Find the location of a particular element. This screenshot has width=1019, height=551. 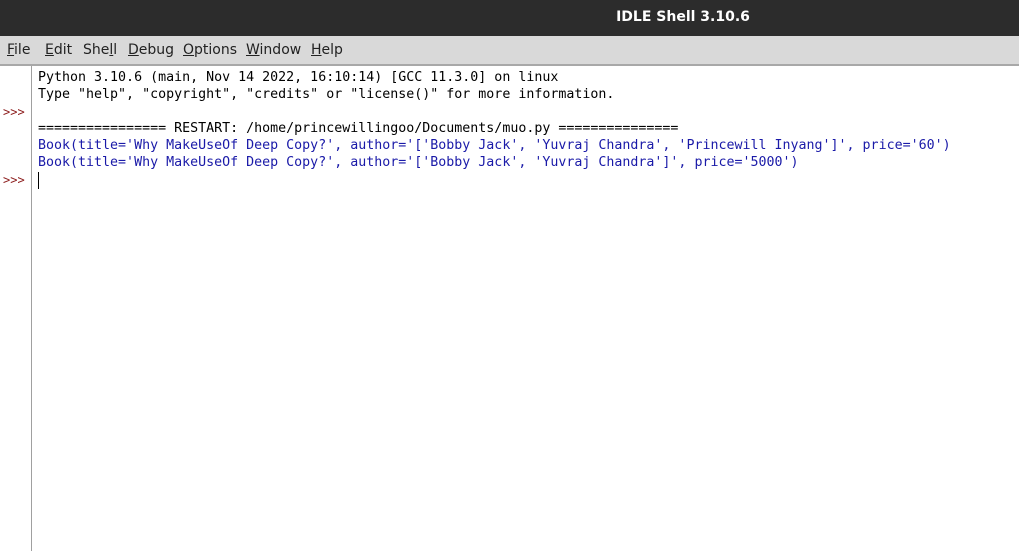

menu-shell: Shell is located at coordinates (100, 50).